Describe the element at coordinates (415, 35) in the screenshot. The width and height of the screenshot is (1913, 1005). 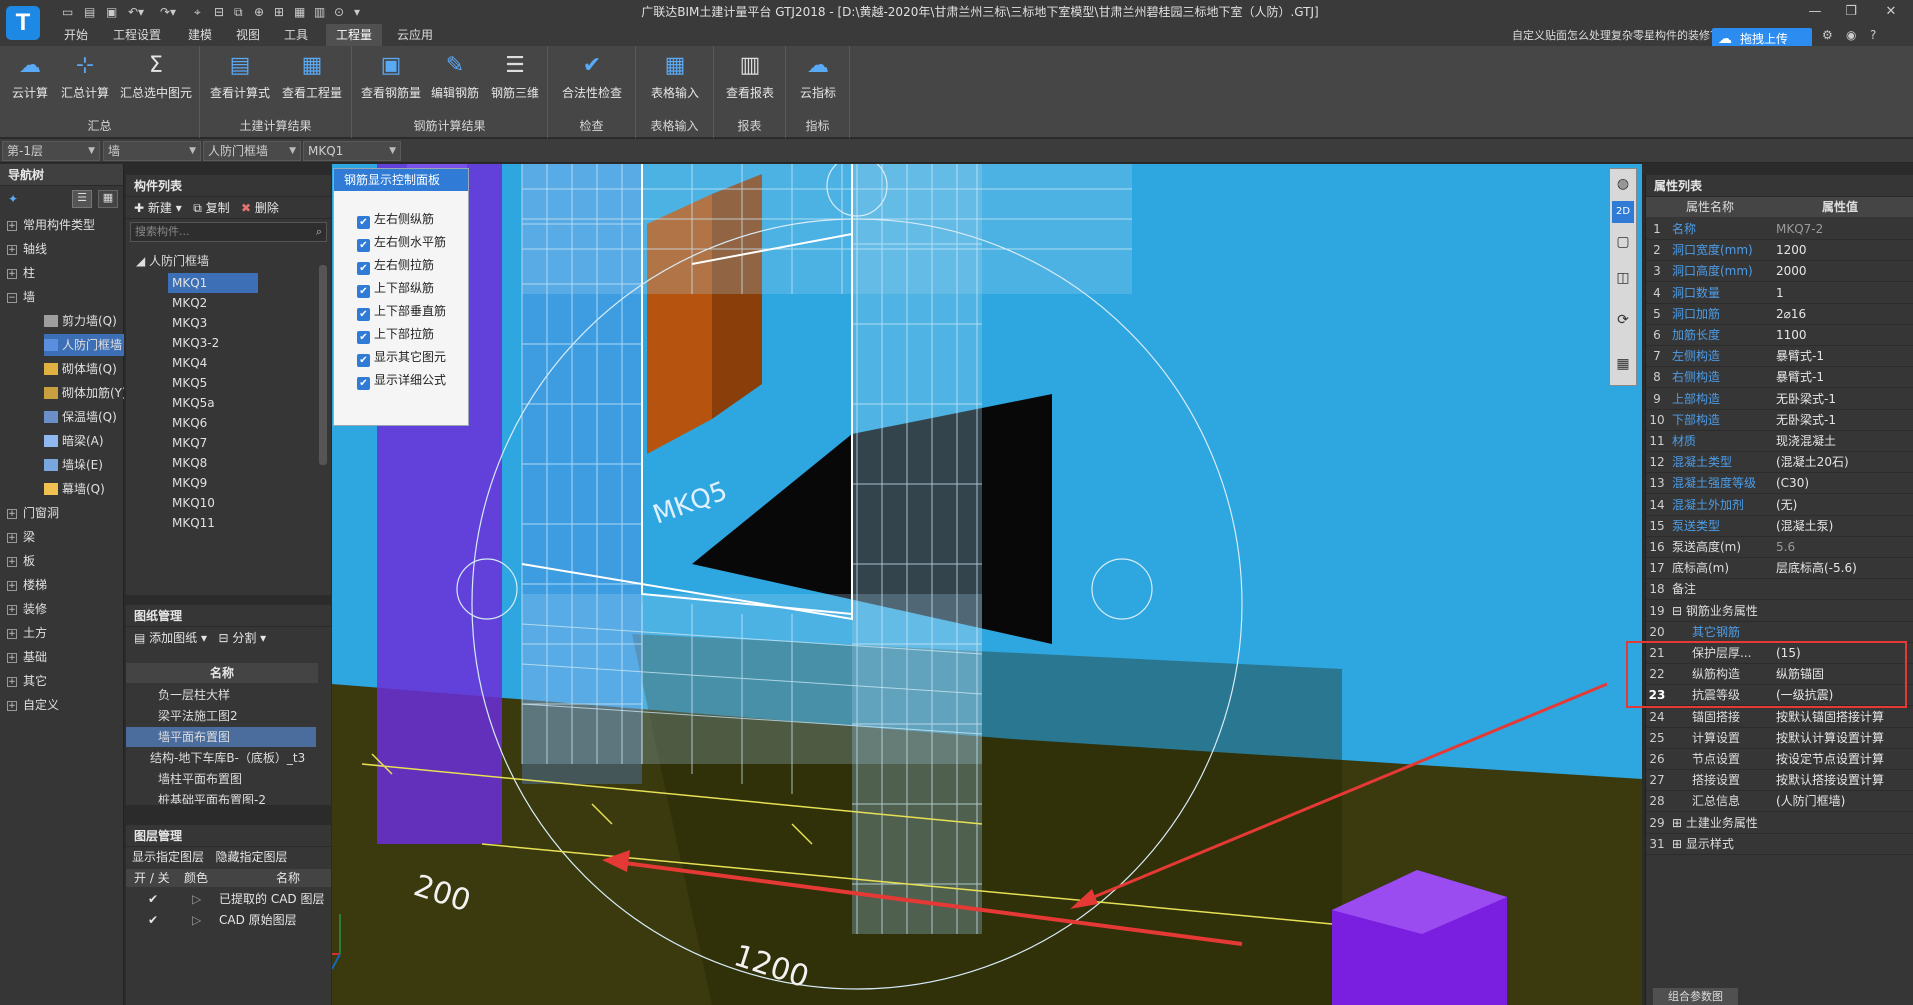
I see `tab-cloud: 云应用` at that location.